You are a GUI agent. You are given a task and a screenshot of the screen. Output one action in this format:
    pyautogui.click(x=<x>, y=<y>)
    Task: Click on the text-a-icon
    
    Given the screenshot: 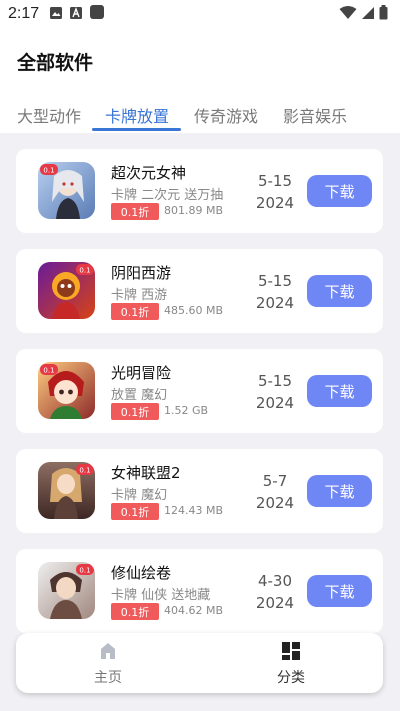 What is the action you would take?
    pyautogui.click(x=76, y=14)
    